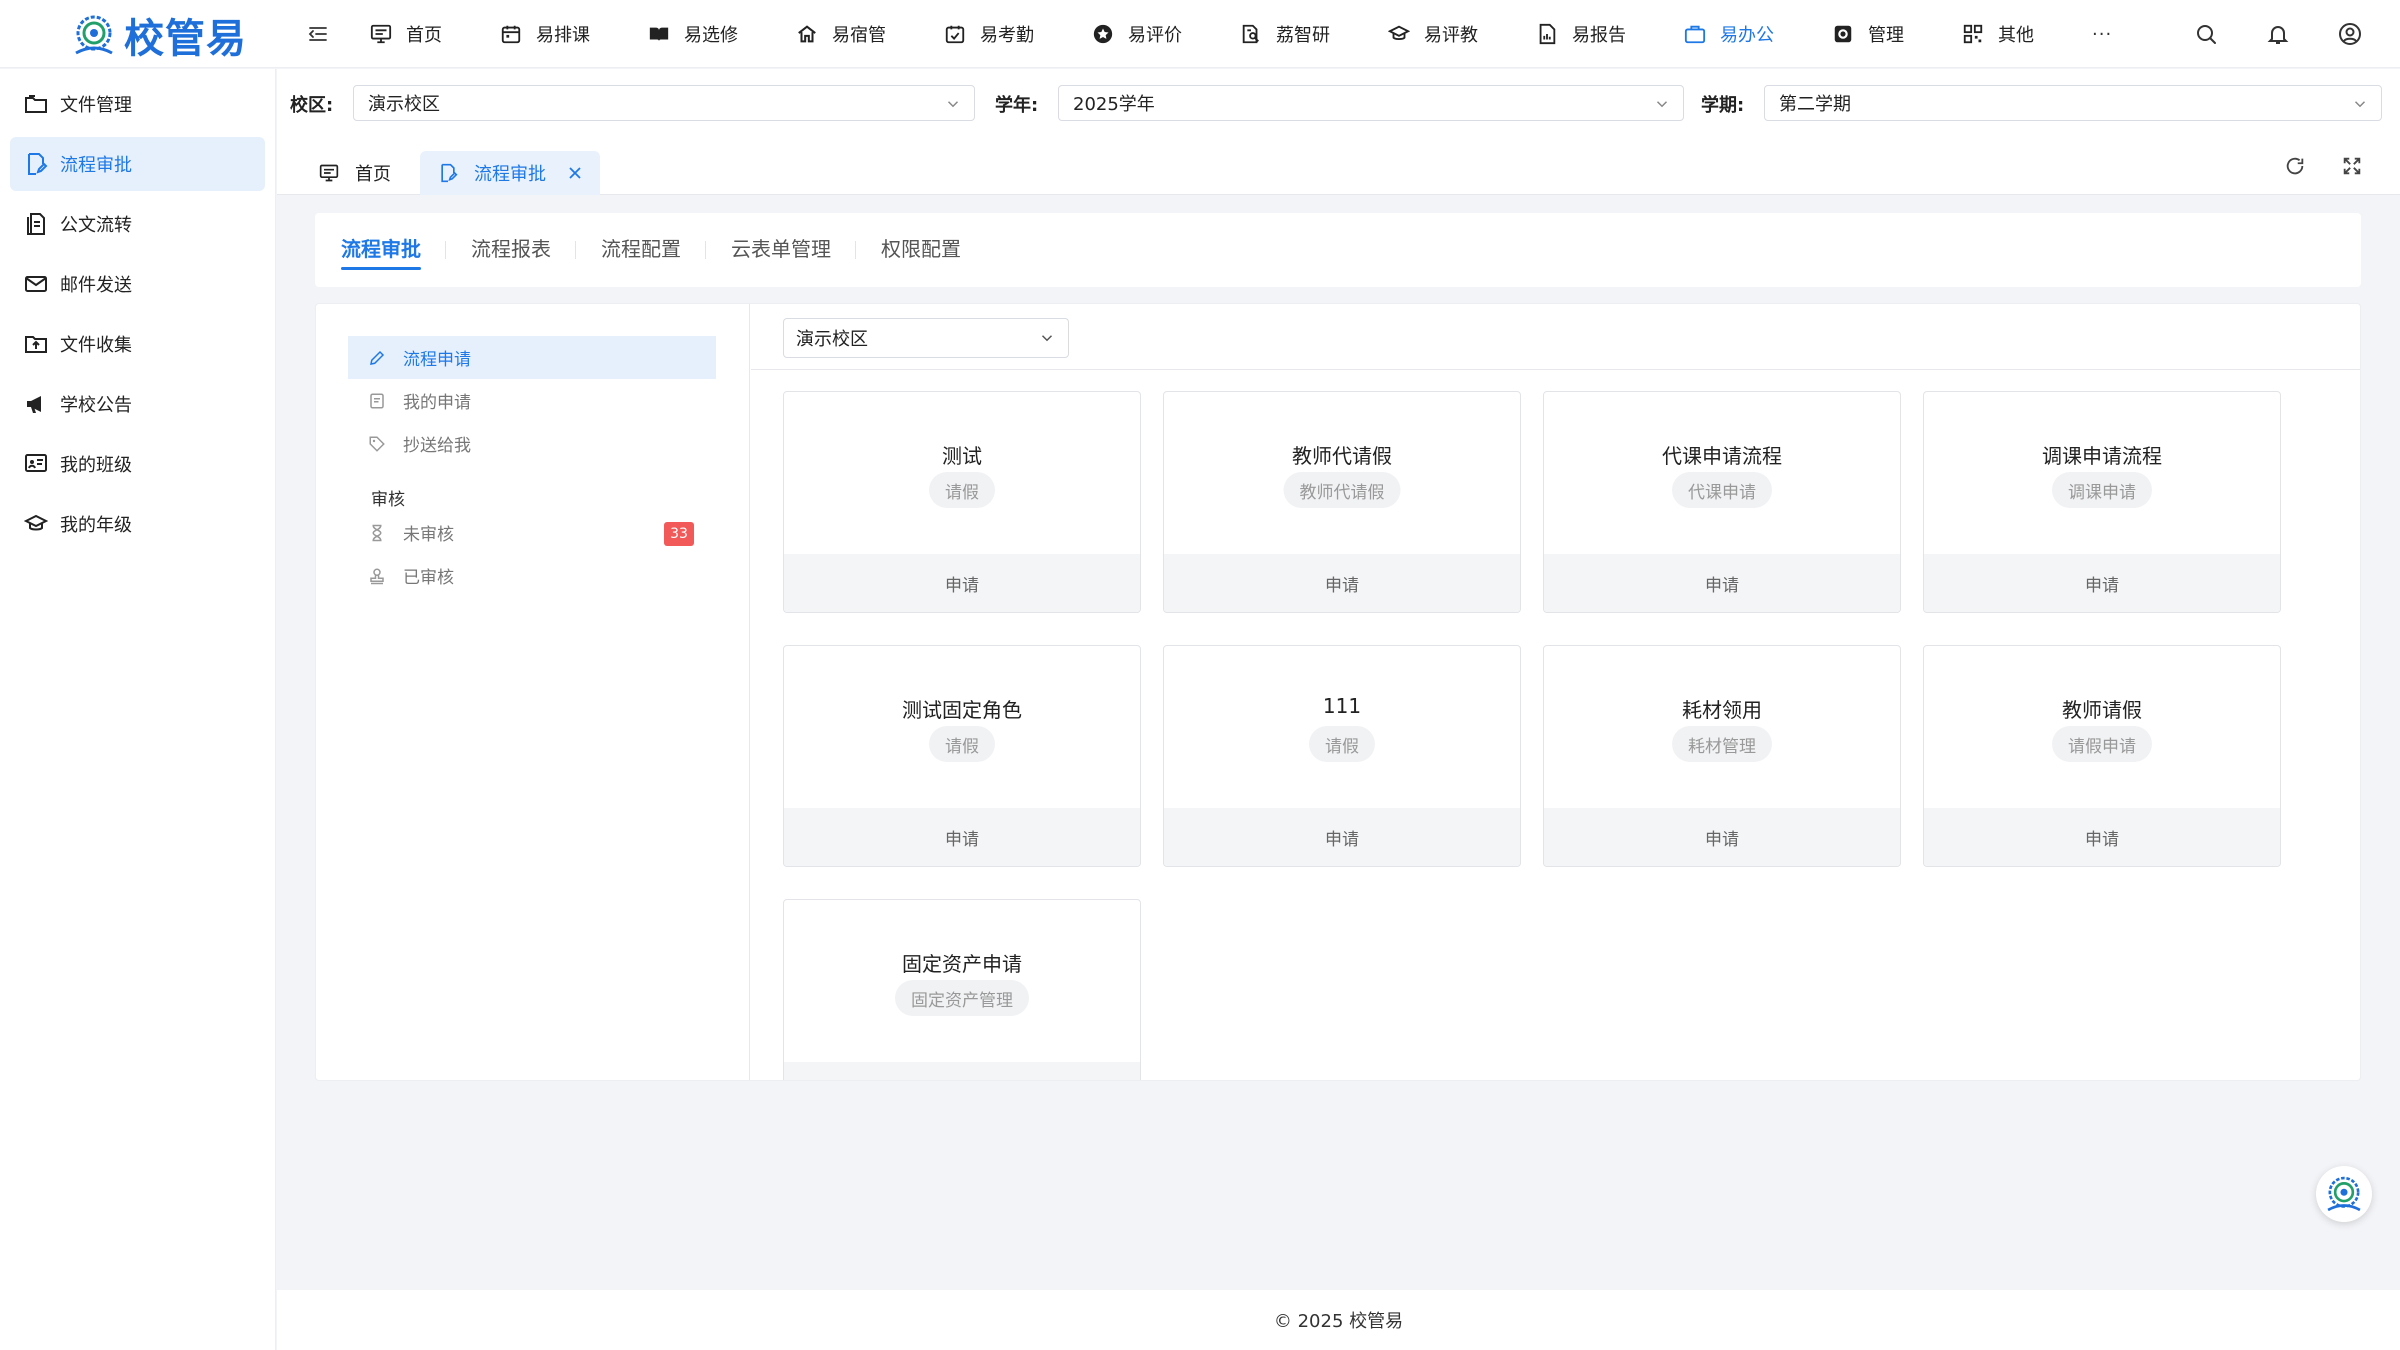 This screenshot has height=1350, width=2400. What do you see at coordinates (1599, 35) in the screenshot?
I see `nav-label: 易报告` at bounding box center [1599, 35].